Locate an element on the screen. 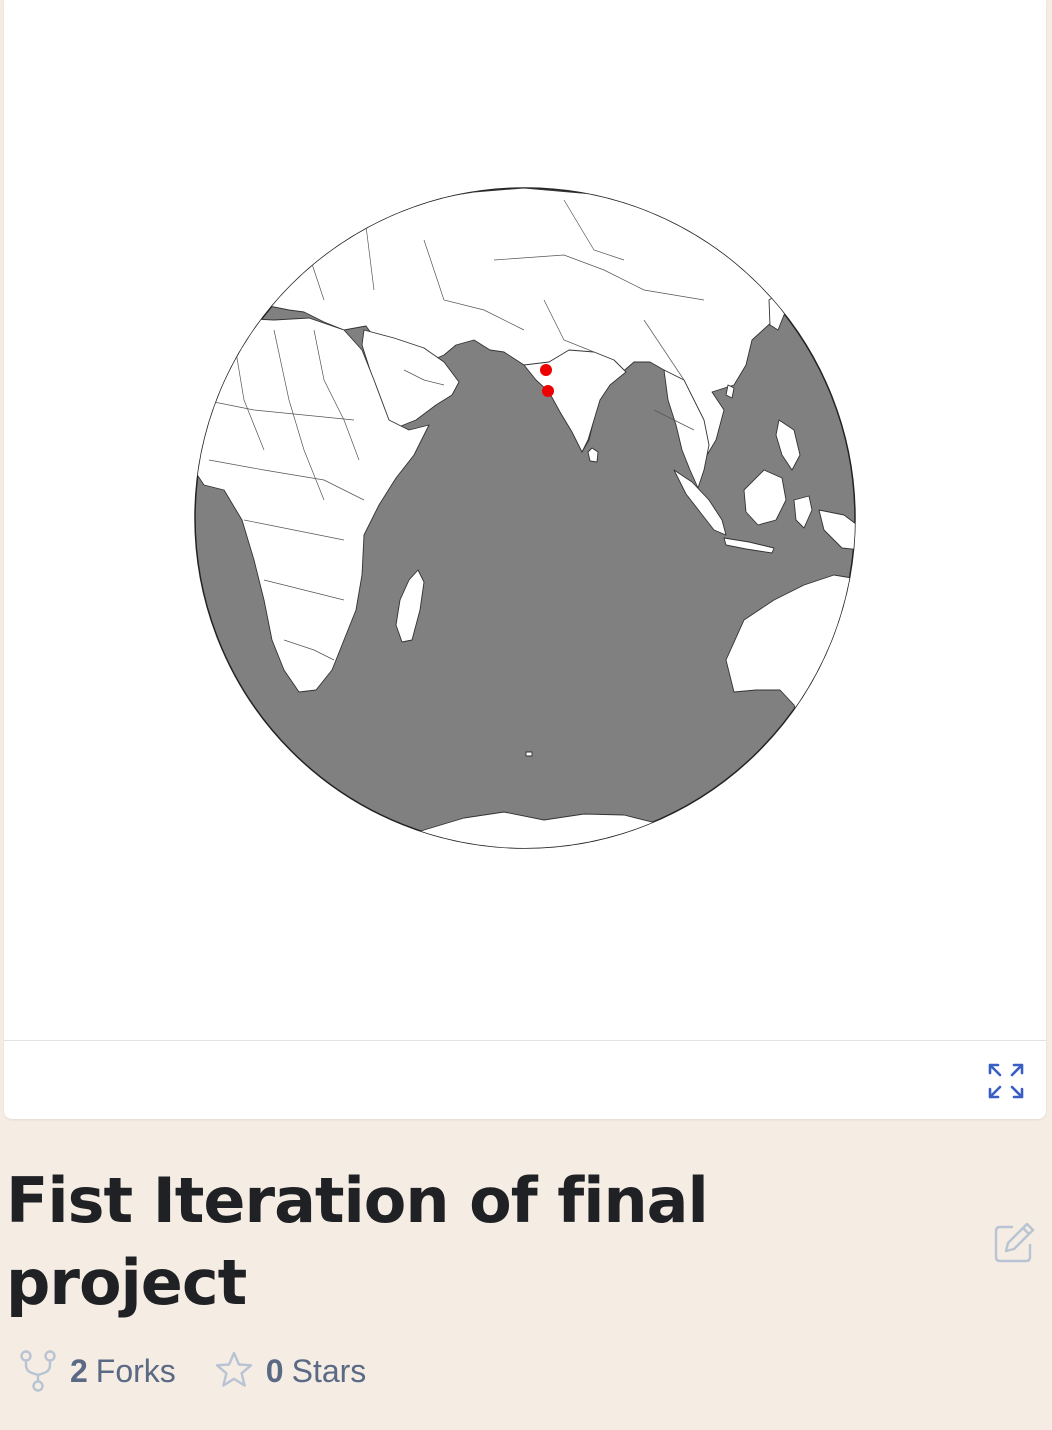  edit-pencil-icon is located at coordinates (1014, 1242).